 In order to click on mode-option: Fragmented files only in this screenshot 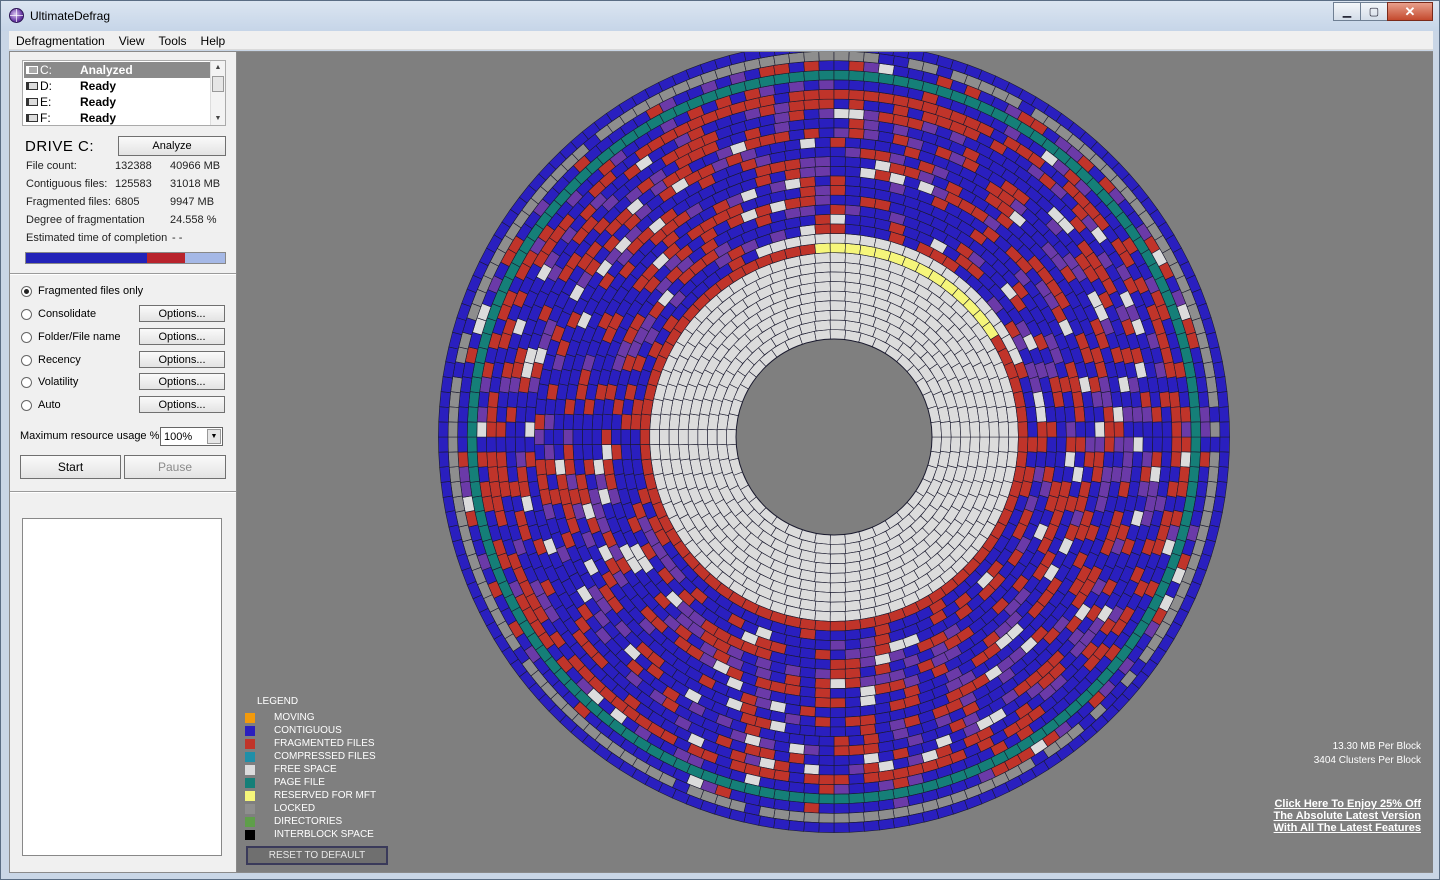, I will do `click(82, 291)`.